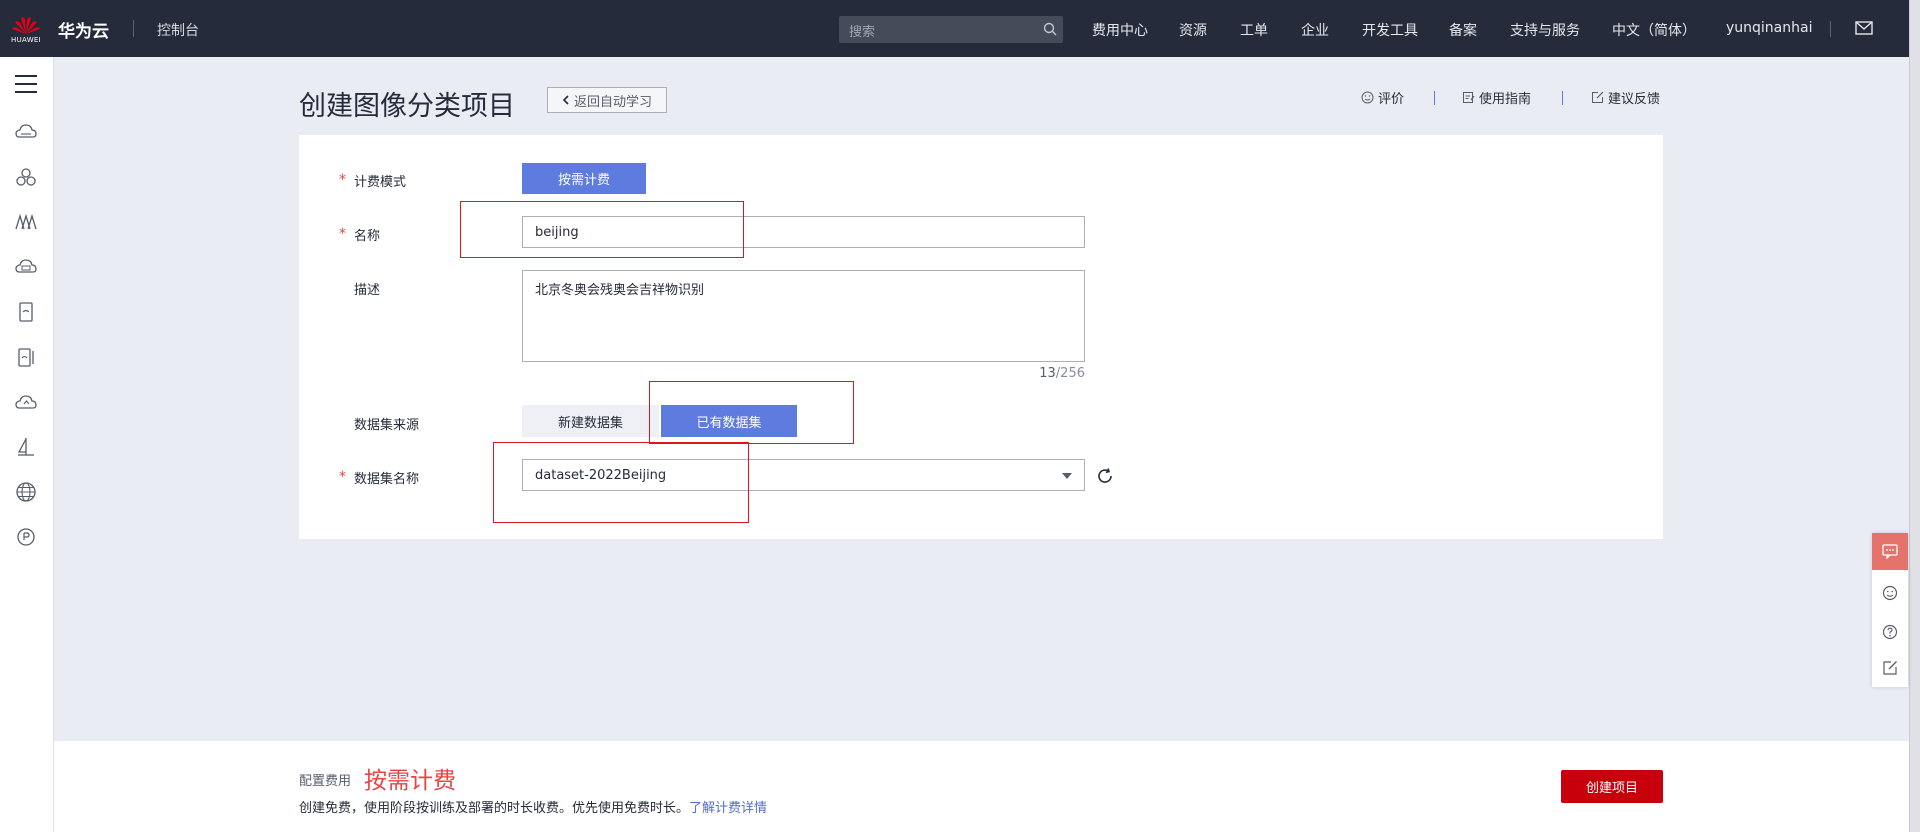 The image size is (1920, 832). What do you see at coordinates (325, 781) in the screenshot?
I see `config-fee-label: 配置费用` at bounding box center [325, 781].